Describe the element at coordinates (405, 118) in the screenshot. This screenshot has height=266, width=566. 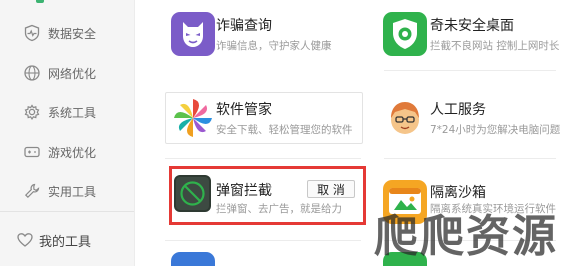
I see `service-person-icon` at that location.